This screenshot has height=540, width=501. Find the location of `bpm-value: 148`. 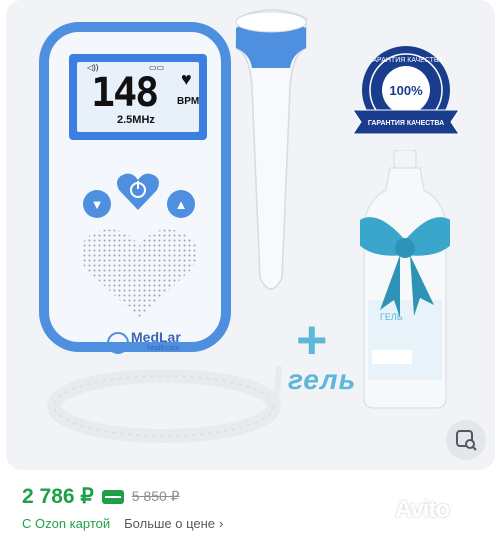

bpm-value: 148 is located at coordinates (125, 93).